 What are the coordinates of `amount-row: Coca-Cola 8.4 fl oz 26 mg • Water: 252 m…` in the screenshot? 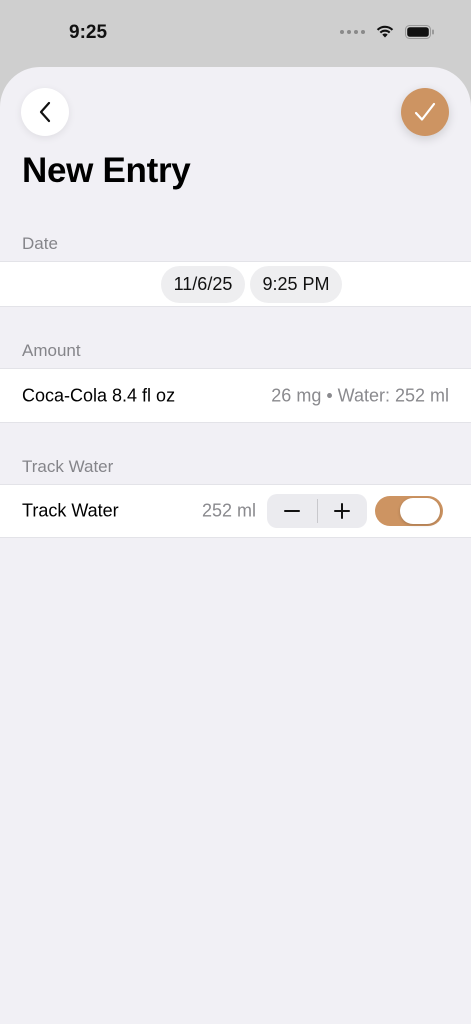 It's located at (235, 395).